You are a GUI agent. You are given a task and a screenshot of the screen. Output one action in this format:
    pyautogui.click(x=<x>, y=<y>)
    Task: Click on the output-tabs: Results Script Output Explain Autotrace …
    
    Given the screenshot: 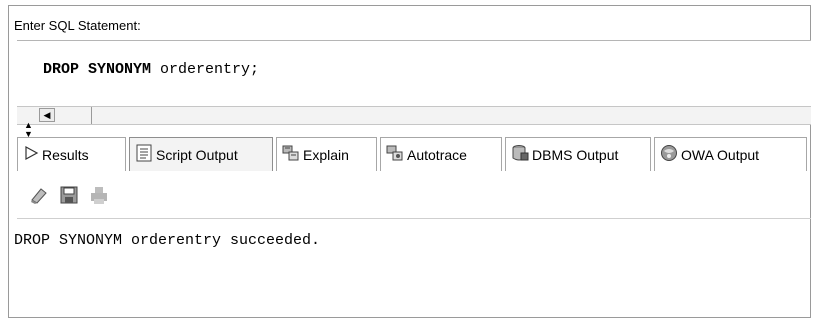 What is the action you would take?
    pyautogui.click(x=414, y=155)
    